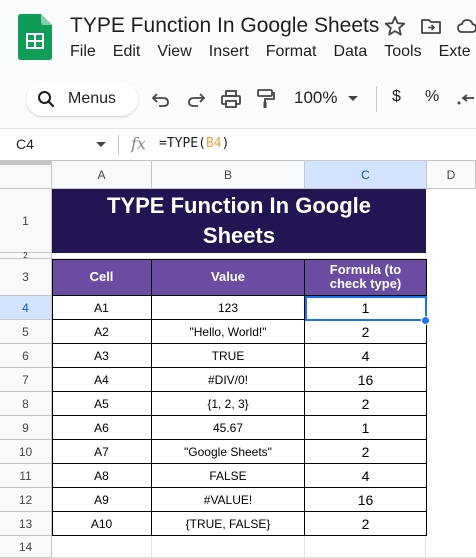 Image resolution: width=476 pixels, height=558 pixels. I want to click on menu-file: File, so click(83, 54).